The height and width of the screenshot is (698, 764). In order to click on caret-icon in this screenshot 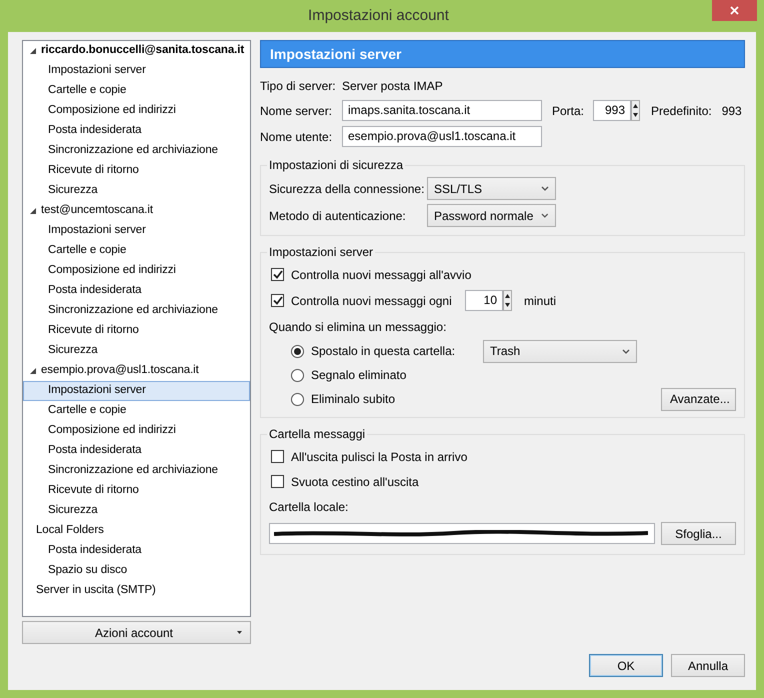, I will do `click(239, 632)`.